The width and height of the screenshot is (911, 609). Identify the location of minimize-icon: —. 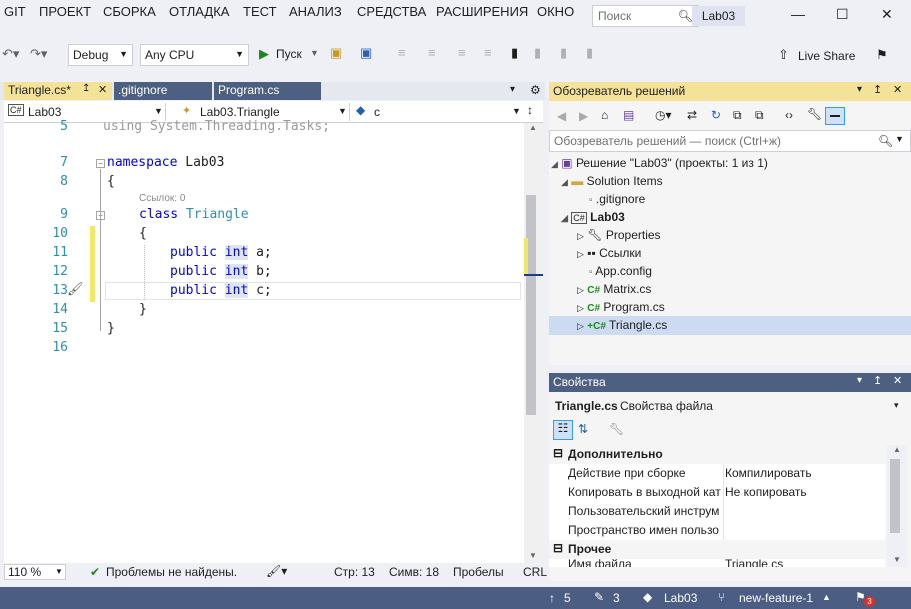
(798, 14).